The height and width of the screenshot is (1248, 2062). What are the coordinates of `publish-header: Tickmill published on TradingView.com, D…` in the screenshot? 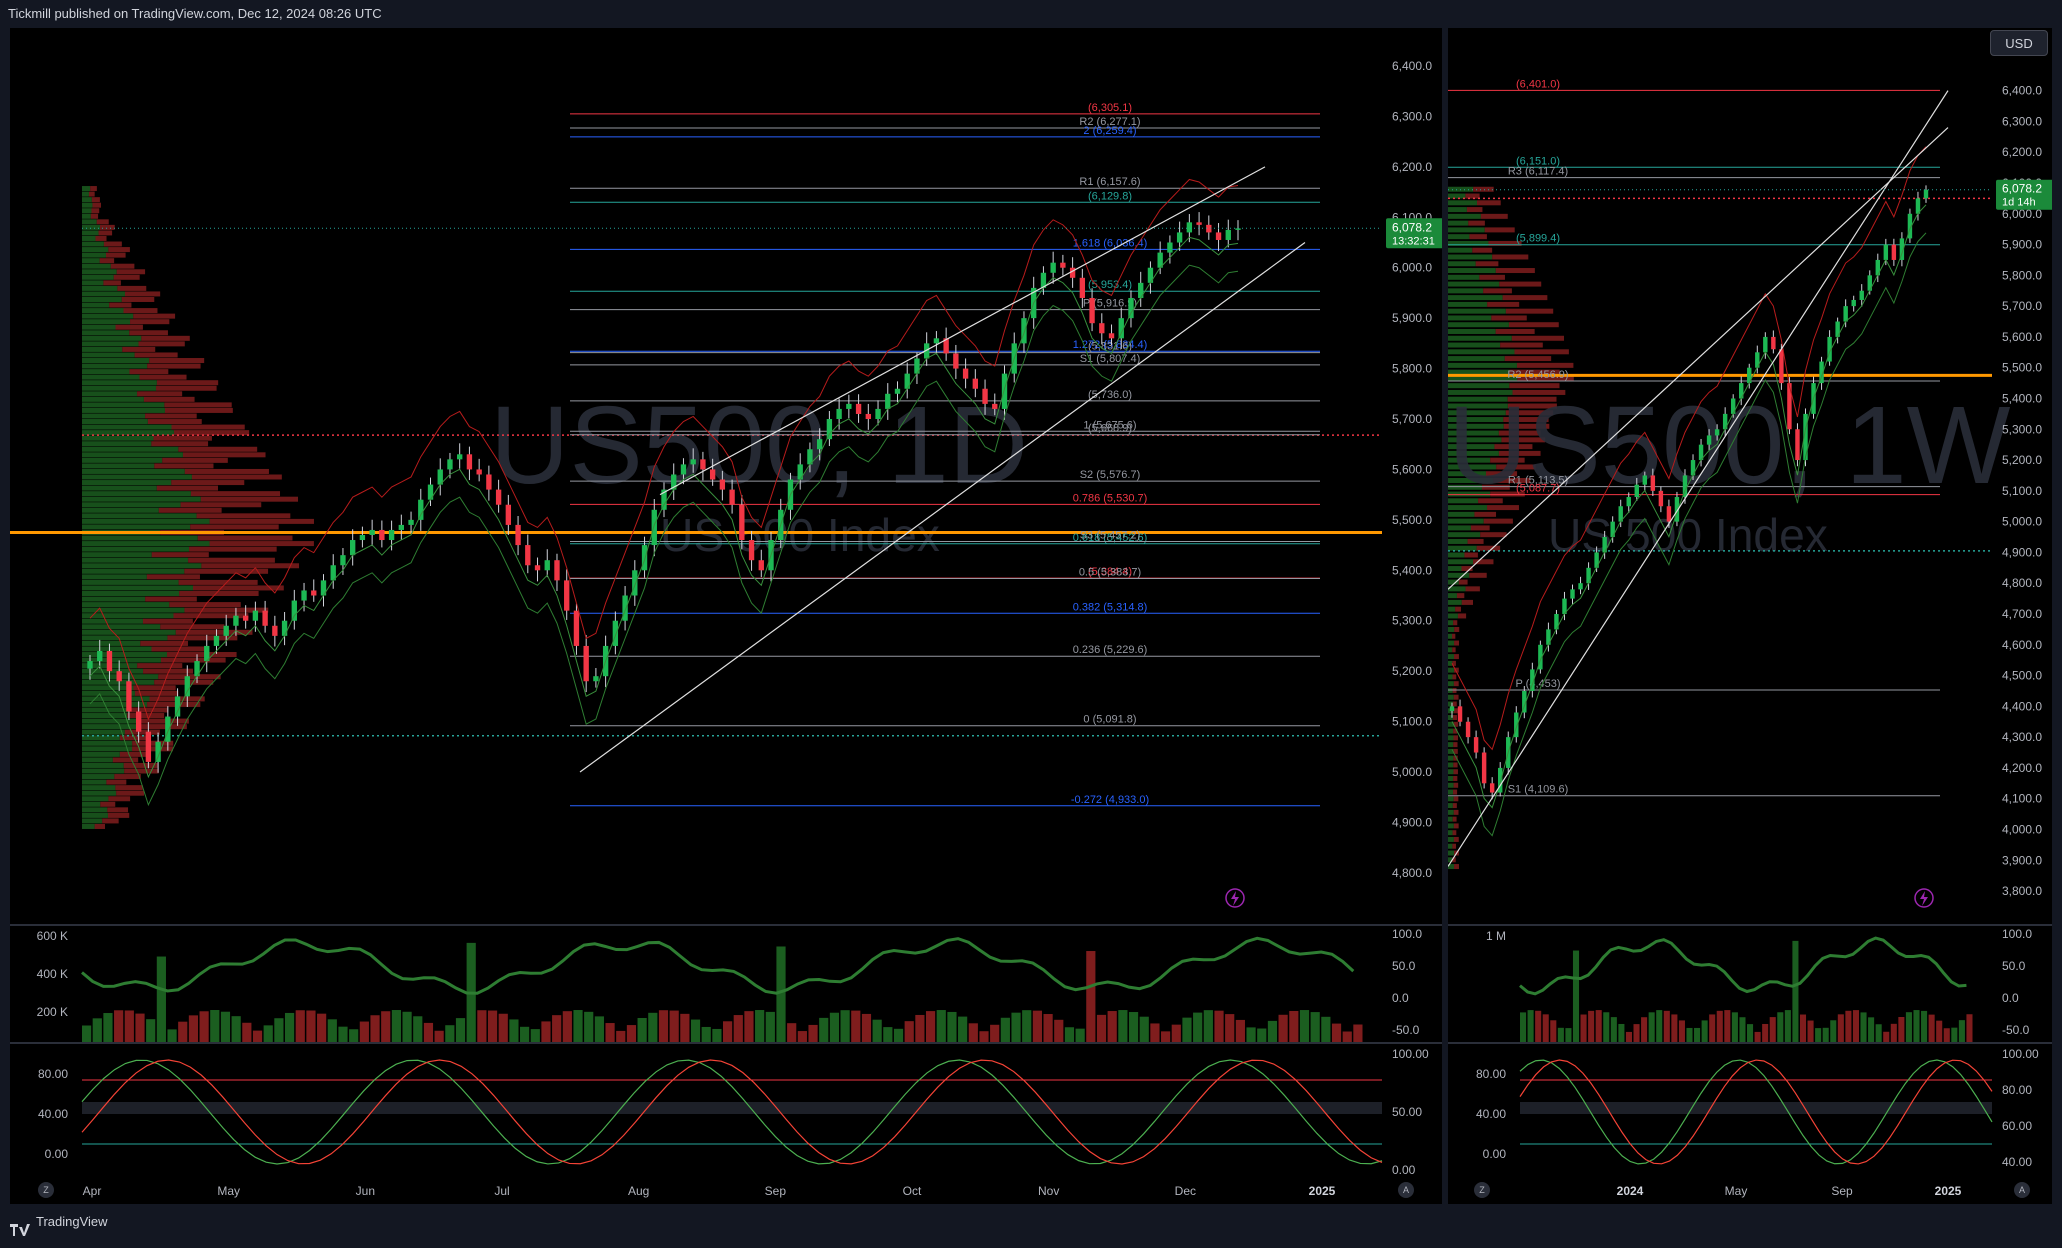 It's located at (1031, 14).